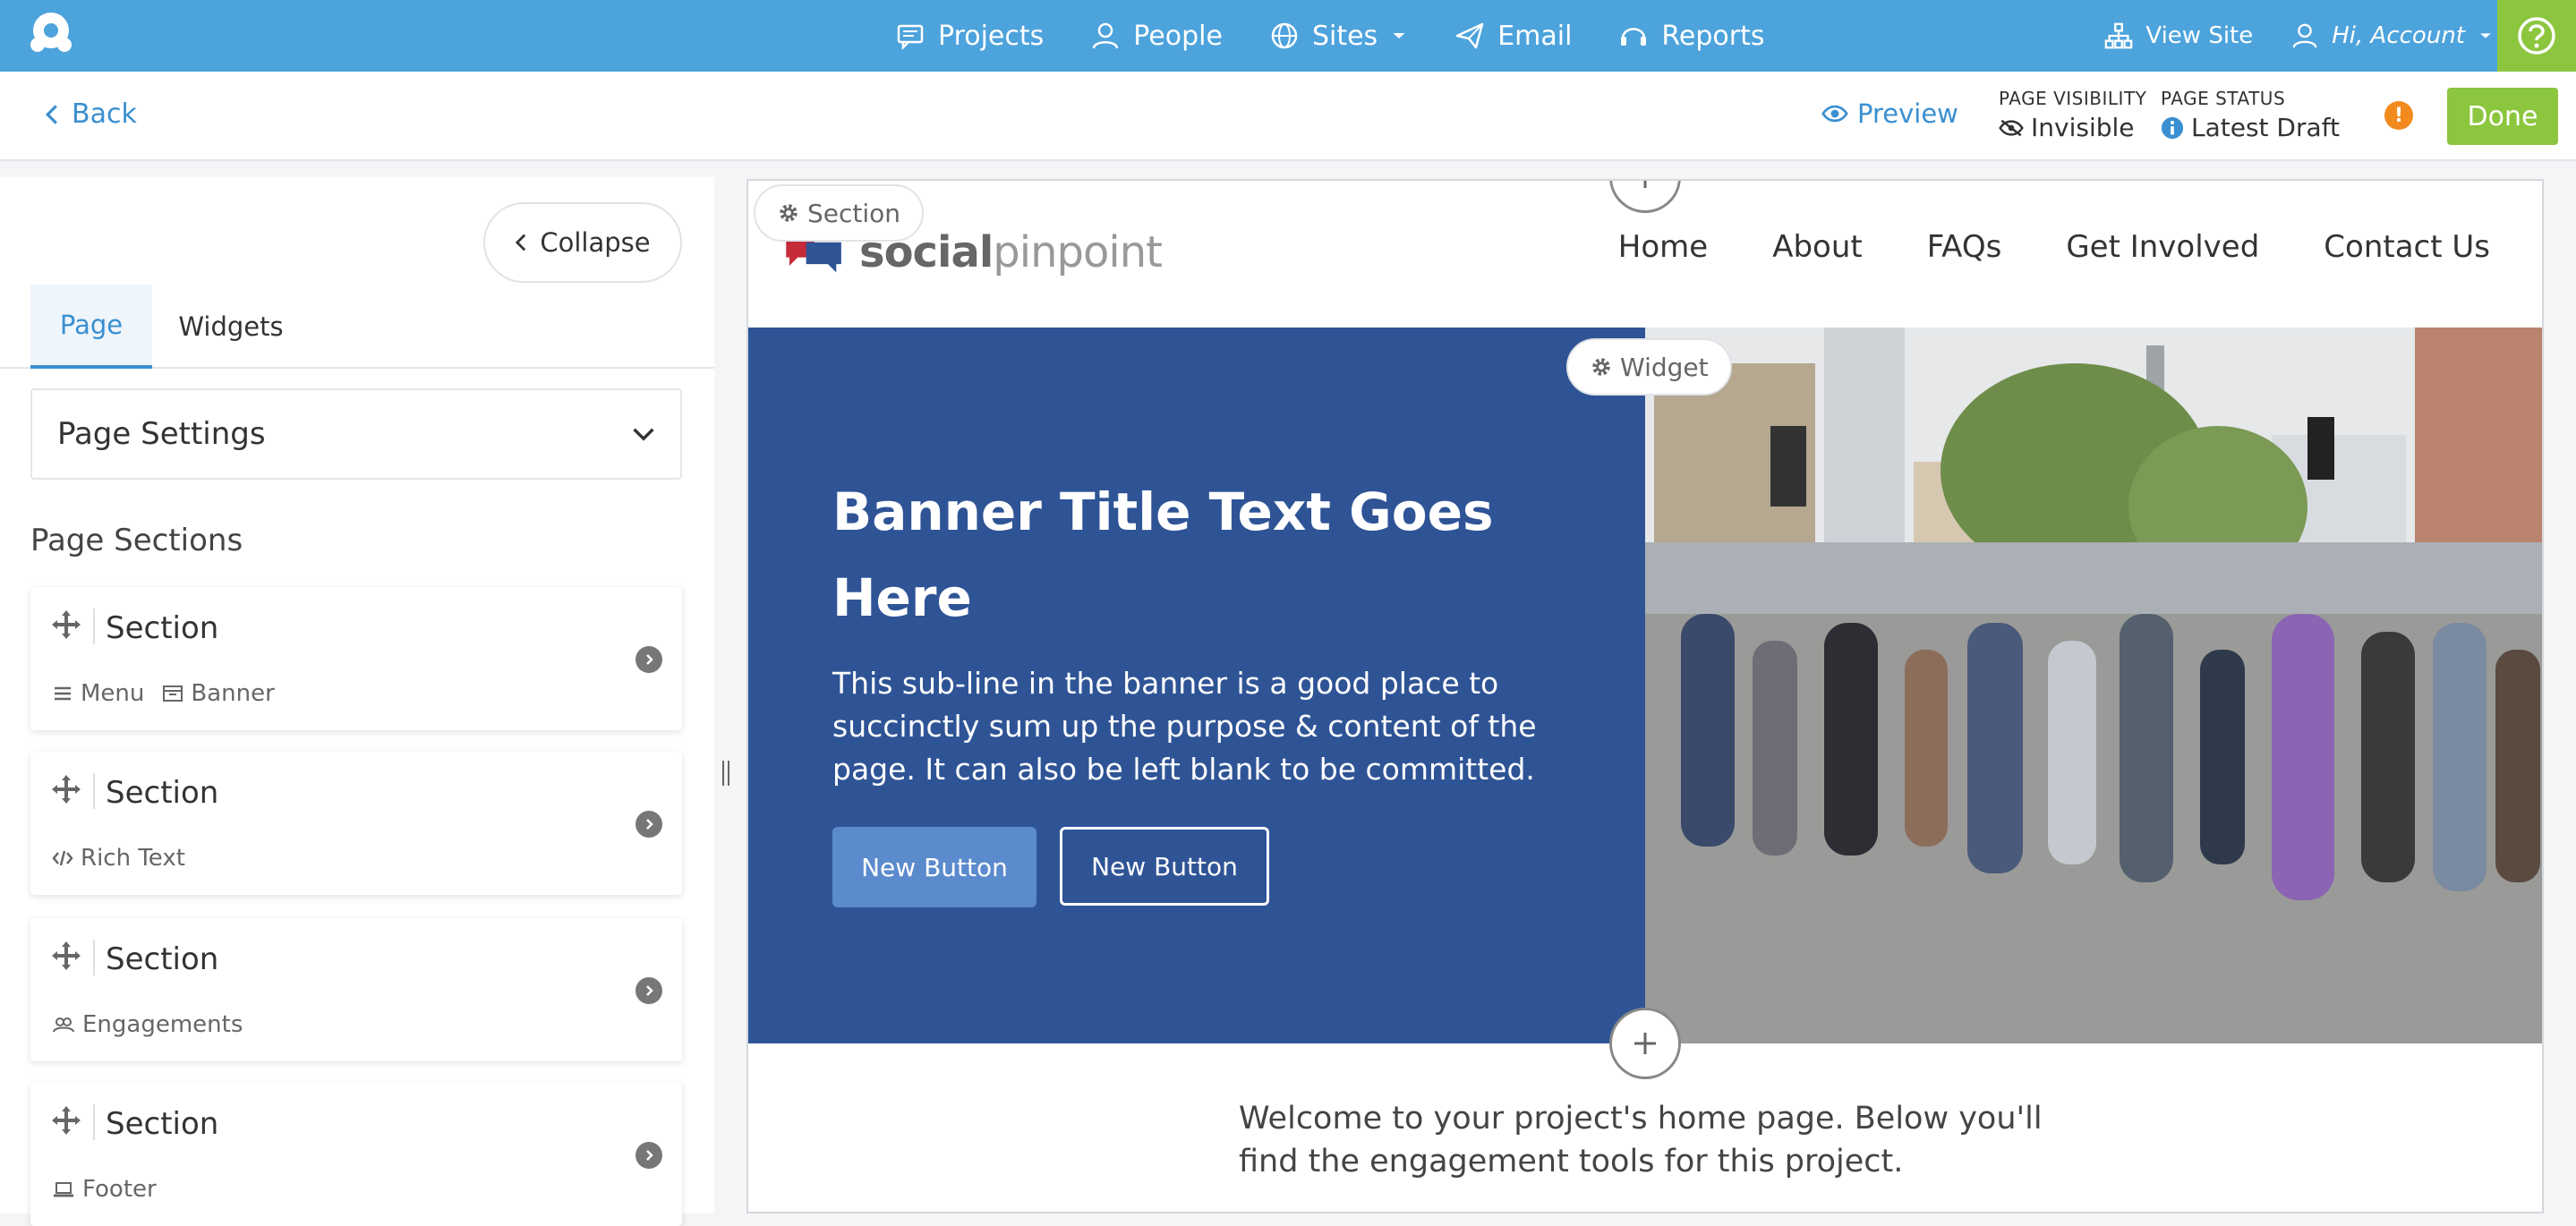 The image size is (2576, 1226). What do you see at coordinates (991, 36) in the screenshot?
I see `nav-projects-label: Projects` at bounding box center [991, 36].